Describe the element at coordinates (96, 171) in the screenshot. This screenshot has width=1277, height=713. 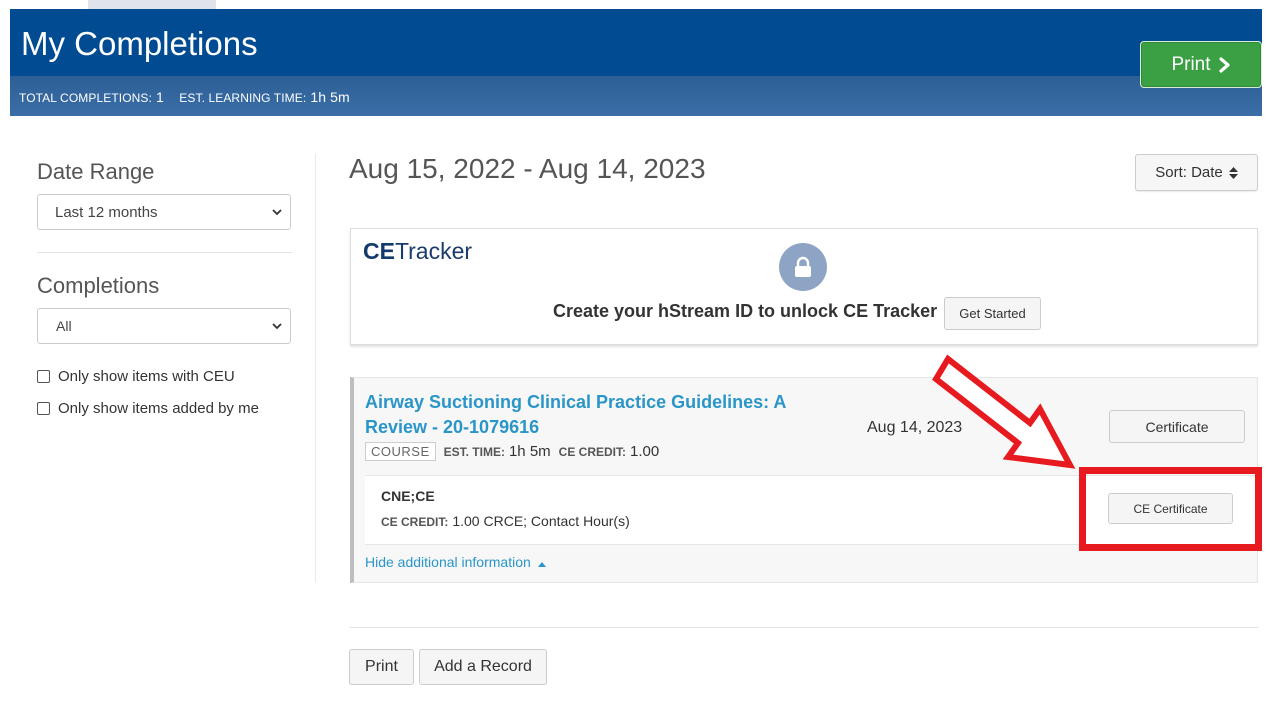
I see `date-range-heading: Date Range` at that location.